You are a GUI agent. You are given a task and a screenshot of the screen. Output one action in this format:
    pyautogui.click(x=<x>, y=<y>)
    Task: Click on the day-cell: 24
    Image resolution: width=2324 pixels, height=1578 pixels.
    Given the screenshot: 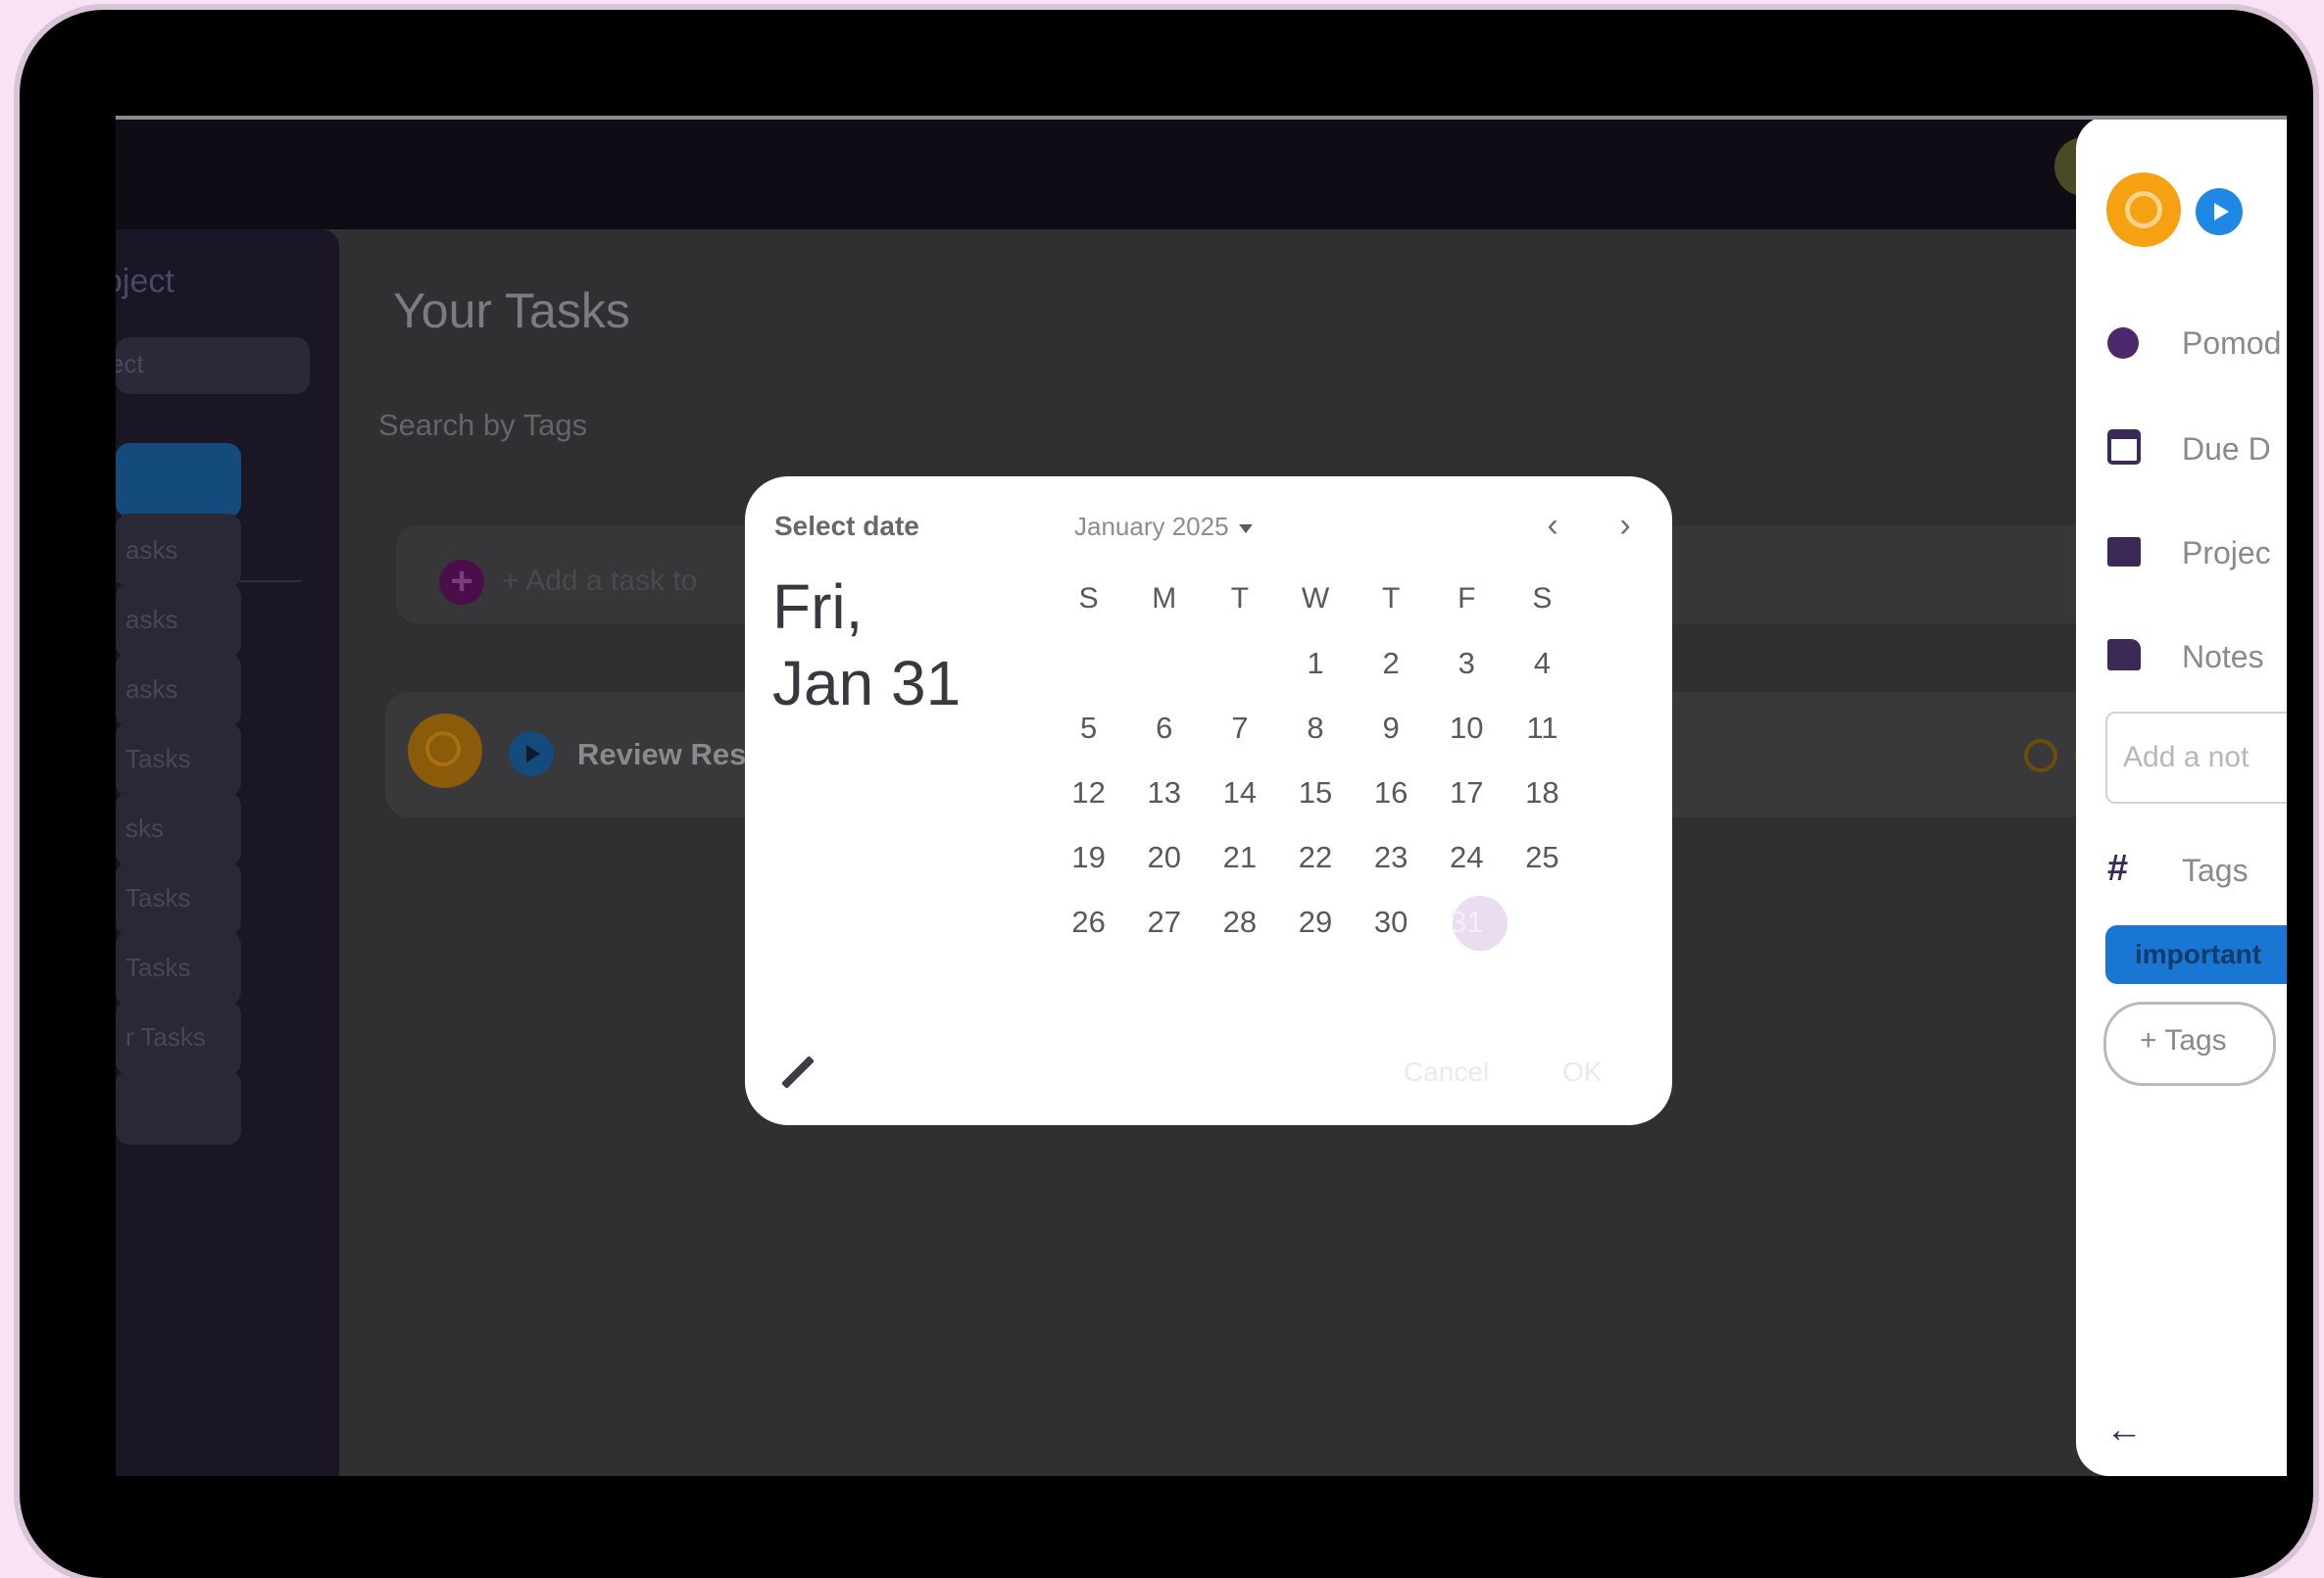 What is the action you would take?
    pyautogui.click(x=1467, y=858)
    